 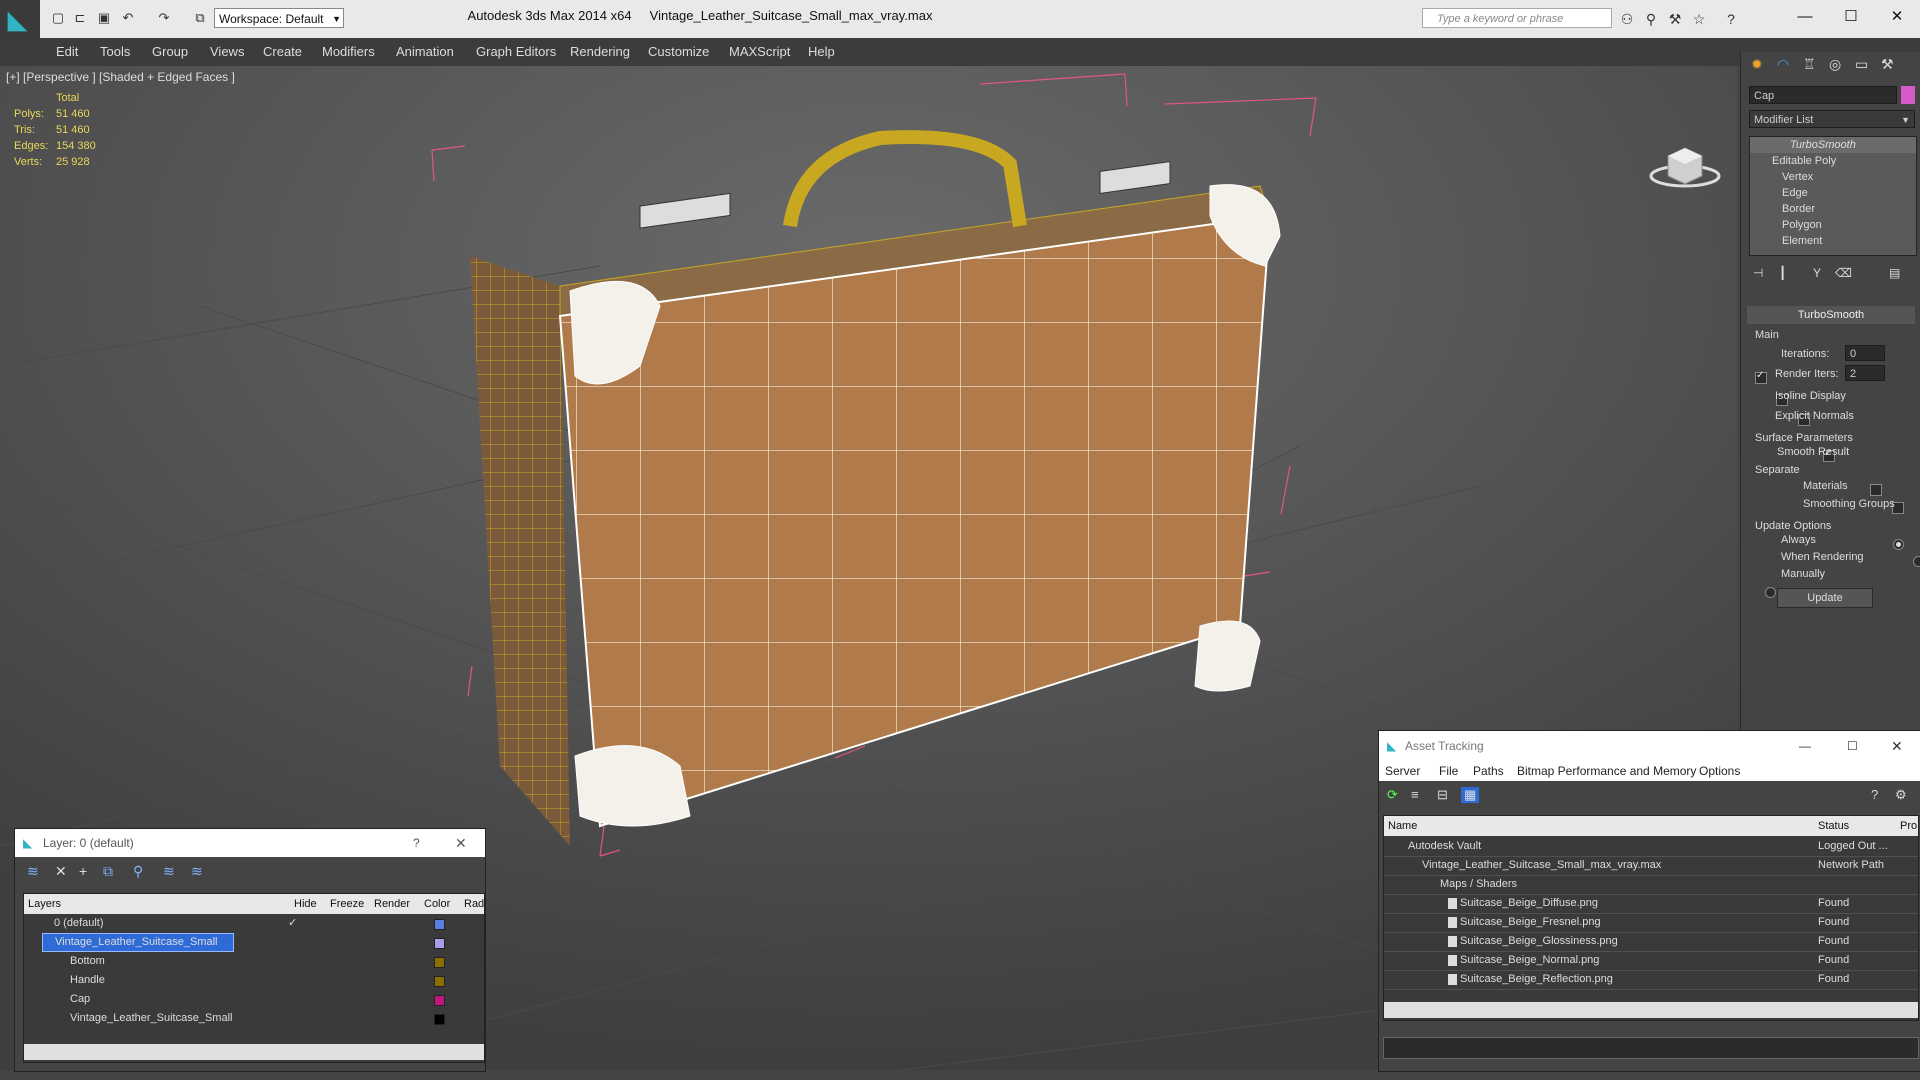 What do you see at coordinates (1832, 119) in the screenshot?
I see `modifier-list-dropdown: Modifier List ▼` at bounding box center [1832, 119].